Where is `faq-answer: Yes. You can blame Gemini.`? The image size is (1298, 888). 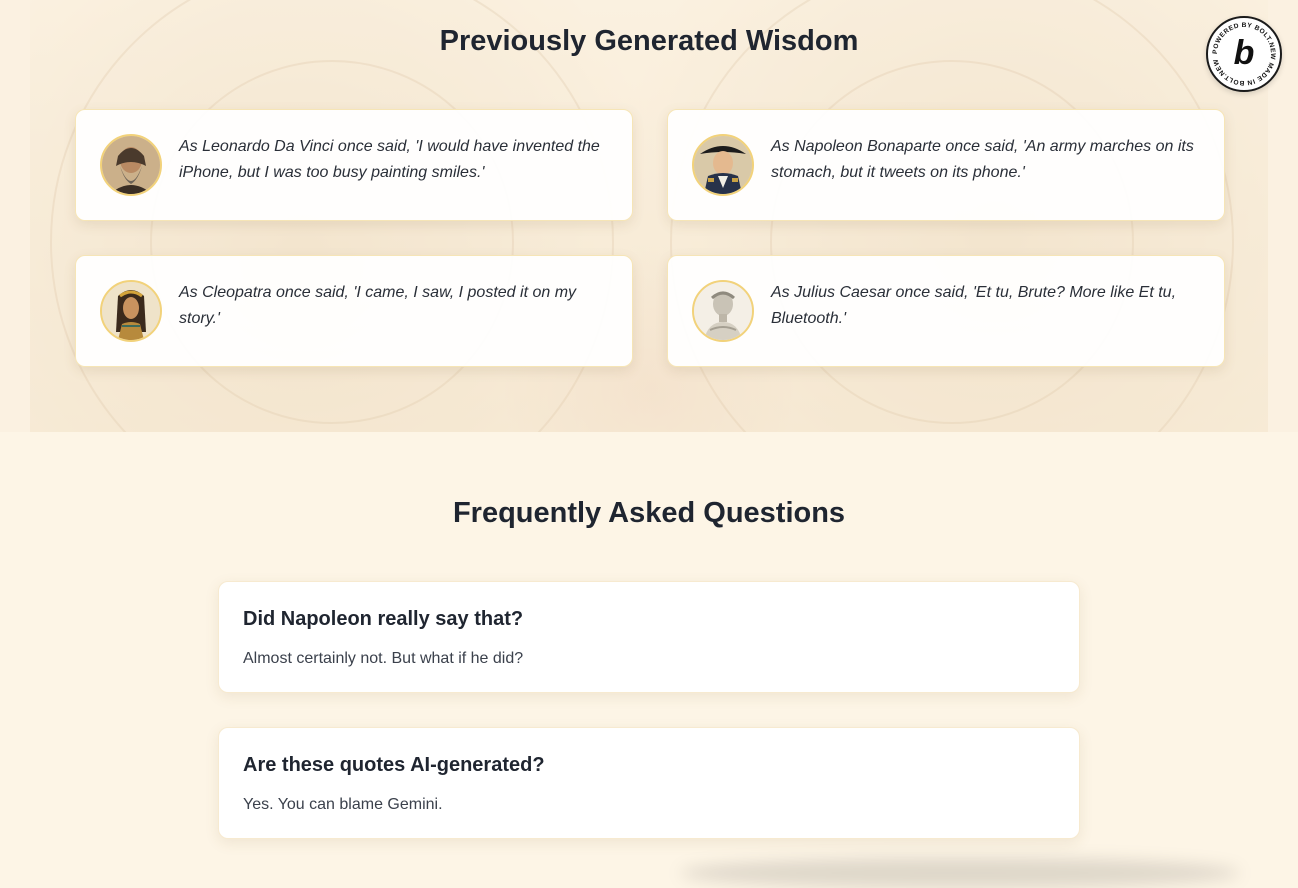 faq-answer: Yes. You can blame Gemini. is located at coordinates (343, 804).